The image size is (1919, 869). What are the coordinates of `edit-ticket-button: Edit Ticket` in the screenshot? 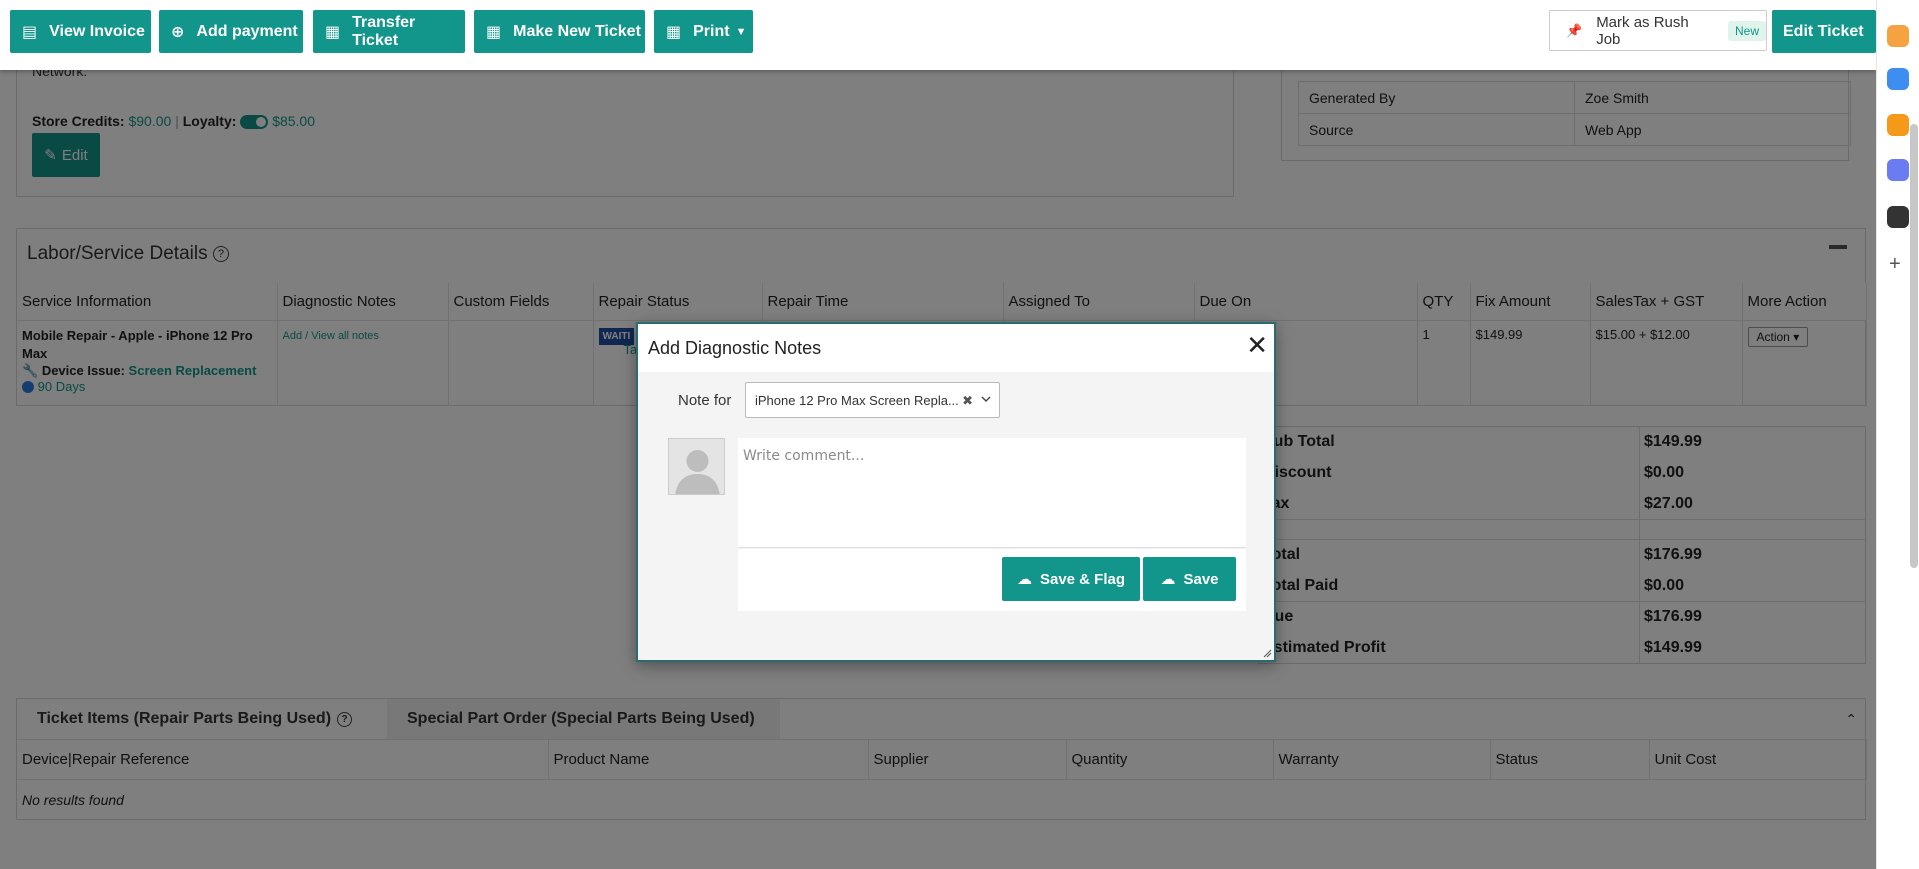 It's located at (1824, 31).